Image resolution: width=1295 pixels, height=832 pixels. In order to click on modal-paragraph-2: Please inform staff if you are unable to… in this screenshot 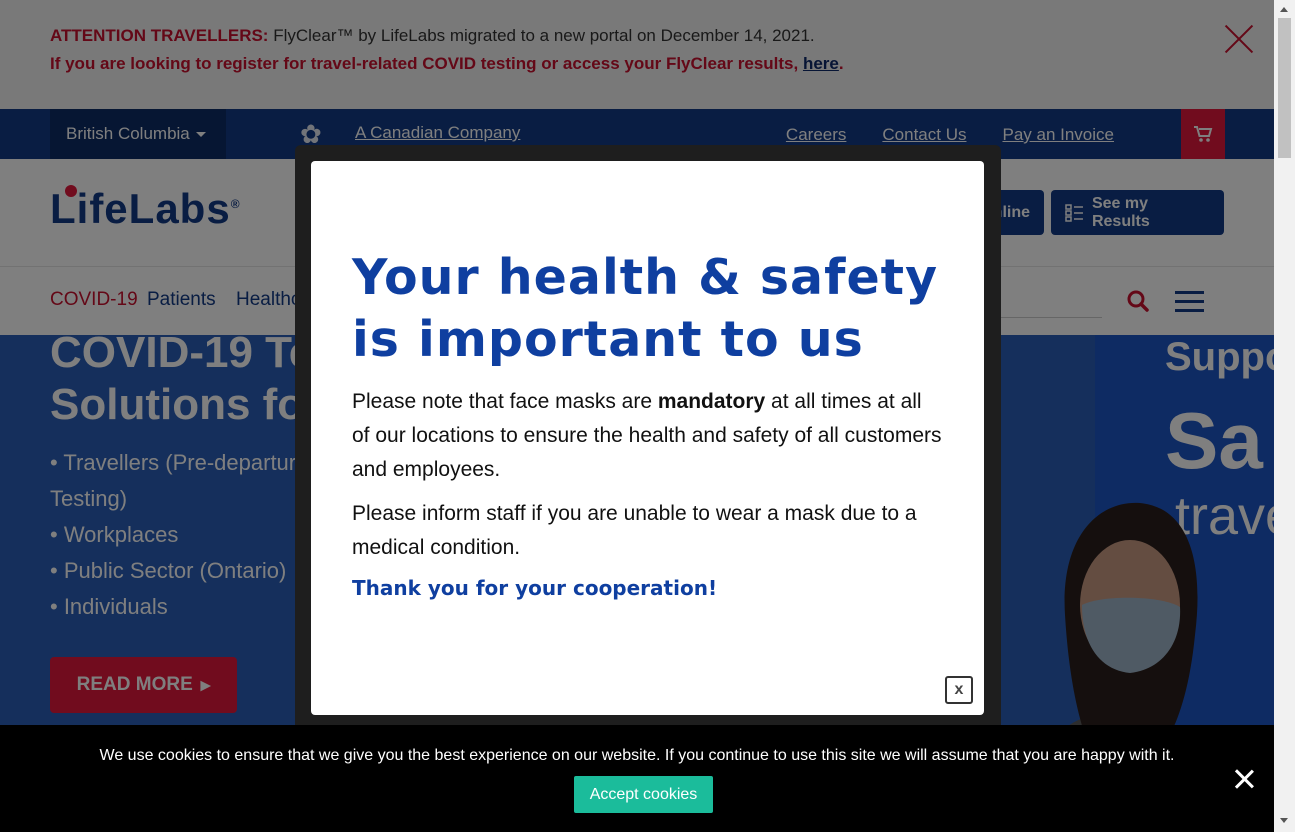, I will do `click(634, 530)`.